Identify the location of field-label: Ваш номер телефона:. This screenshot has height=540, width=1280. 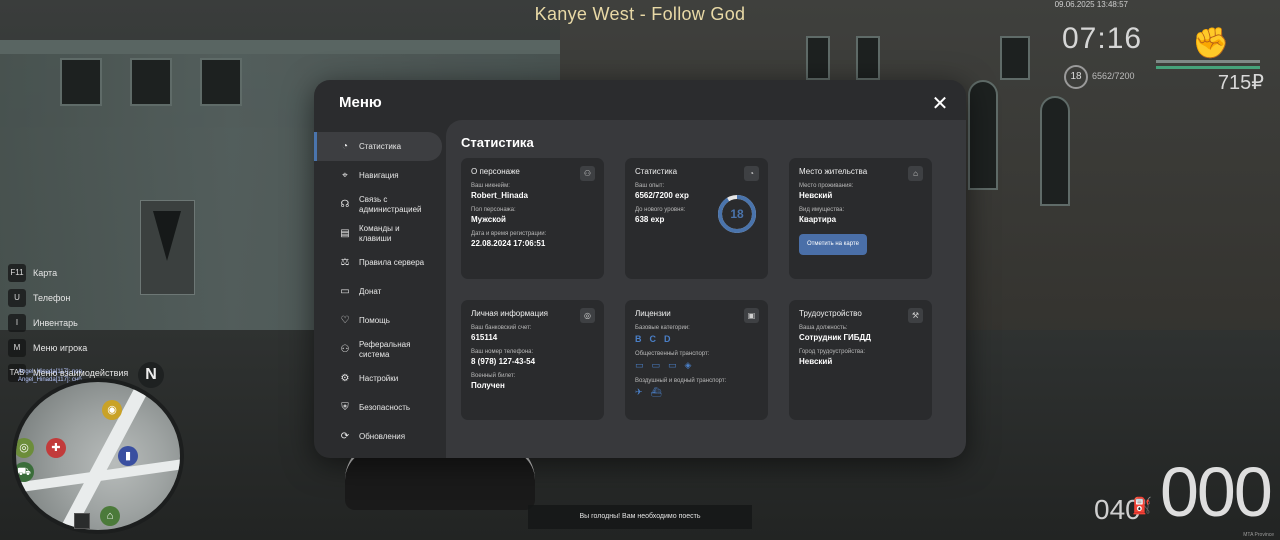
(502, 352).